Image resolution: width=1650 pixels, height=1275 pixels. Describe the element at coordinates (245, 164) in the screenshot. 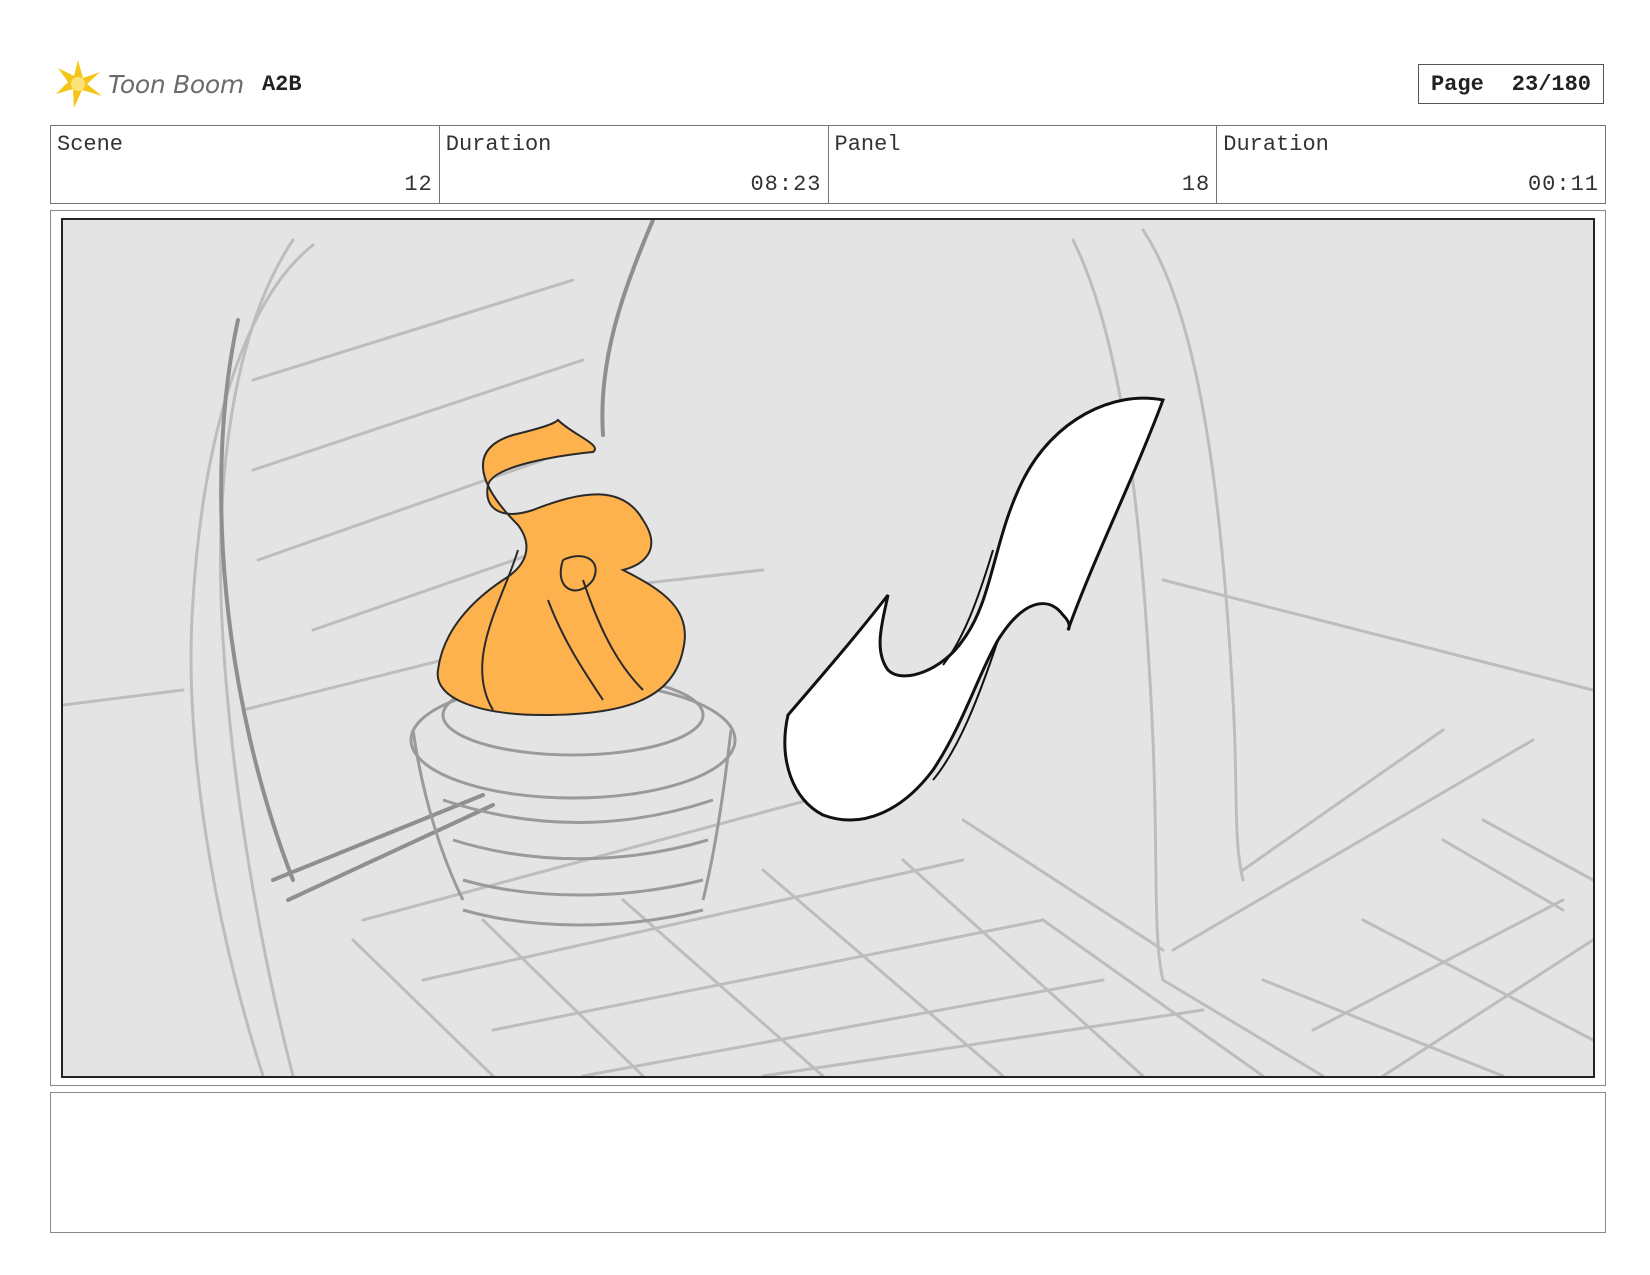

I see `scene-cell: Scene 12` at that location.